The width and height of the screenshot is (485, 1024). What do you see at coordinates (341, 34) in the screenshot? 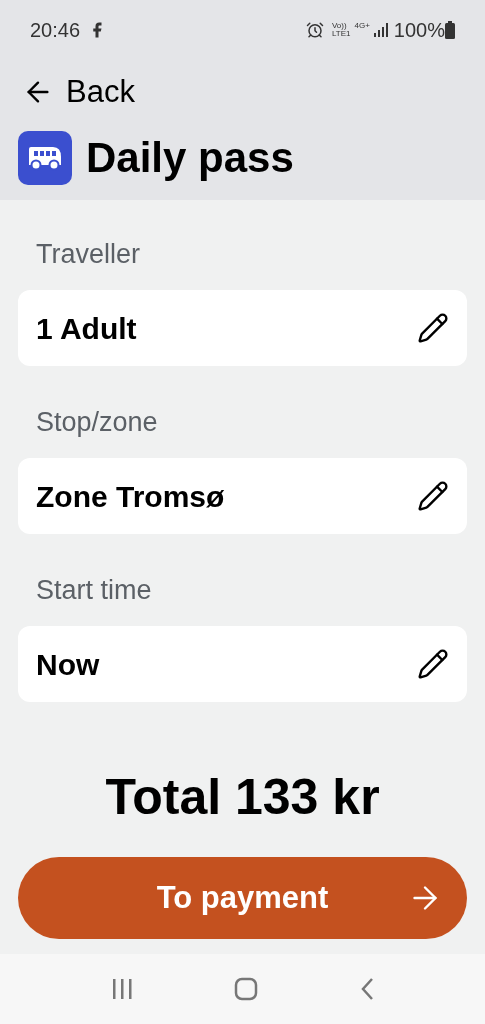
I see `network-label: LTE1` at bounding box center [341, 34].